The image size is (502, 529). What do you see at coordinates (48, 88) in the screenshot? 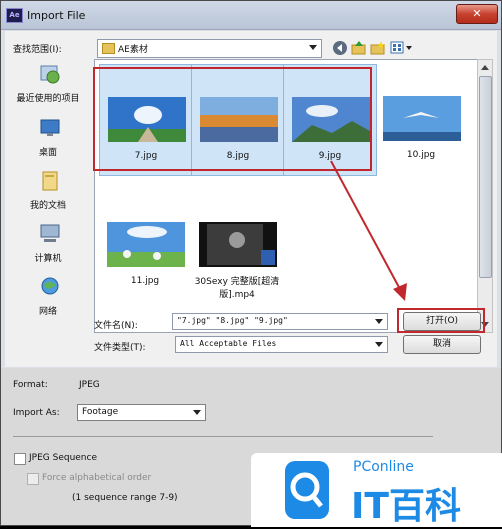
I see `place-recent-items: 最近使用的项目` at bounding box center [48, 88].